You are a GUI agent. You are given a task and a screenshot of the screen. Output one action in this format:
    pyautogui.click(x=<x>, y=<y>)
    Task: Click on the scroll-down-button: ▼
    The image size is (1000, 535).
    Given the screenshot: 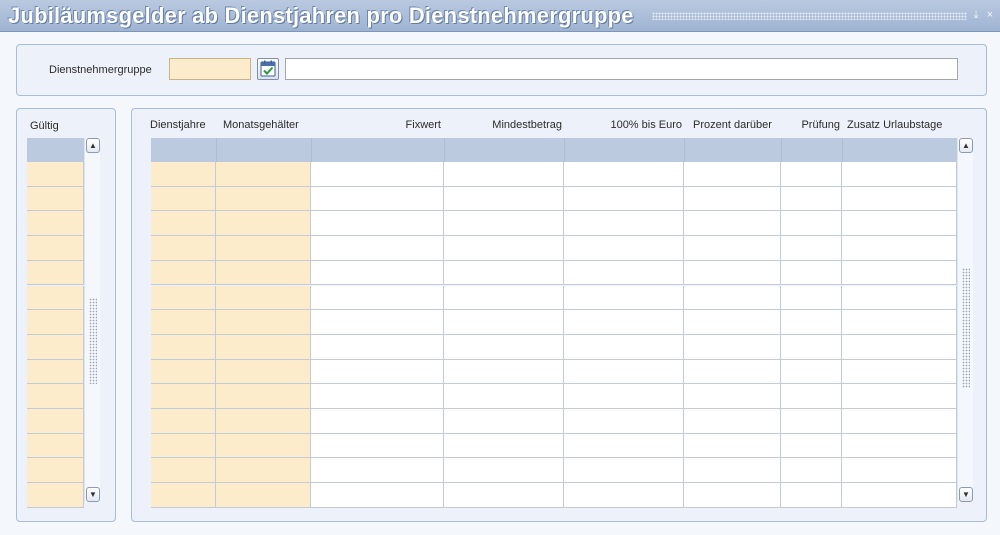 What is the action you would take?
    pyautogui.click(x=966, y=494)
    